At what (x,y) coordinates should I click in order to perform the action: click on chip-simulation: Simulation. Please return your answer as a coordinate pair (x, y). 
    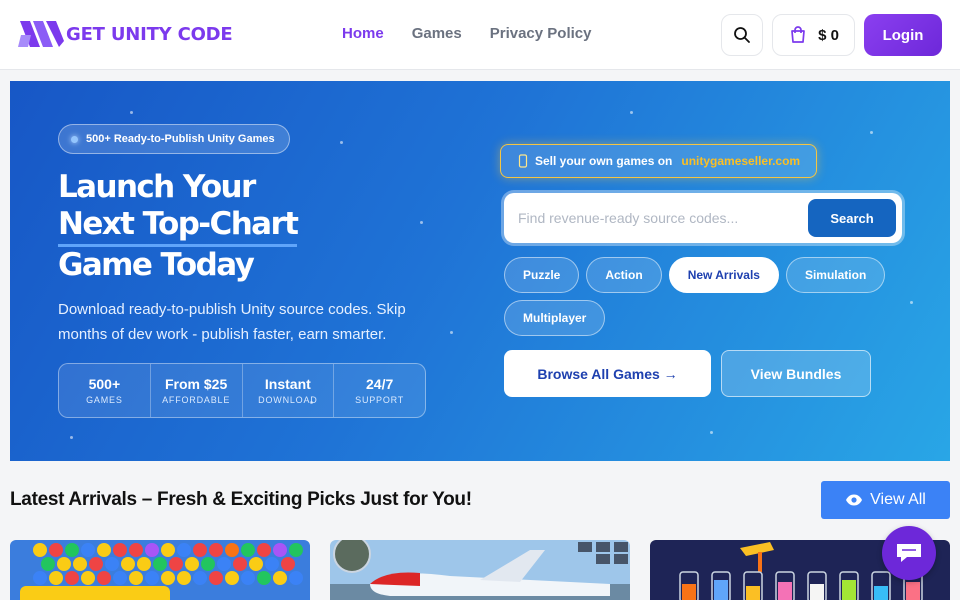
    Looking at the image, I should click on (835, 275).